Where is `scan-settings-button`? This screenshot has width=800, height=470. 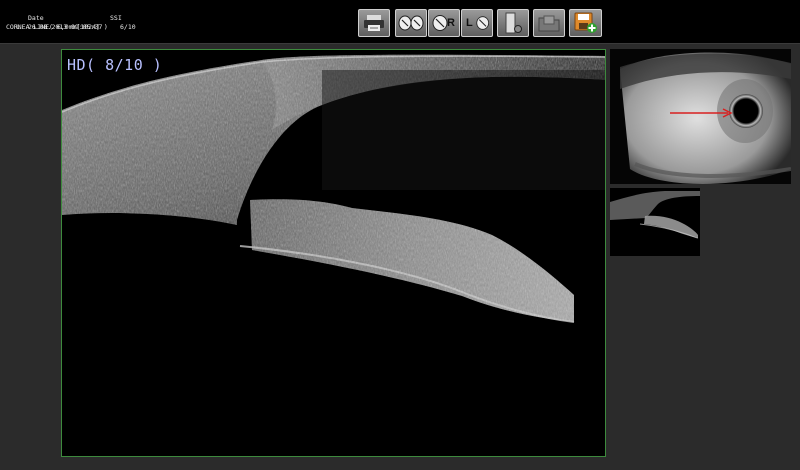 scan-settings-button is located at coordinates (513, 23).